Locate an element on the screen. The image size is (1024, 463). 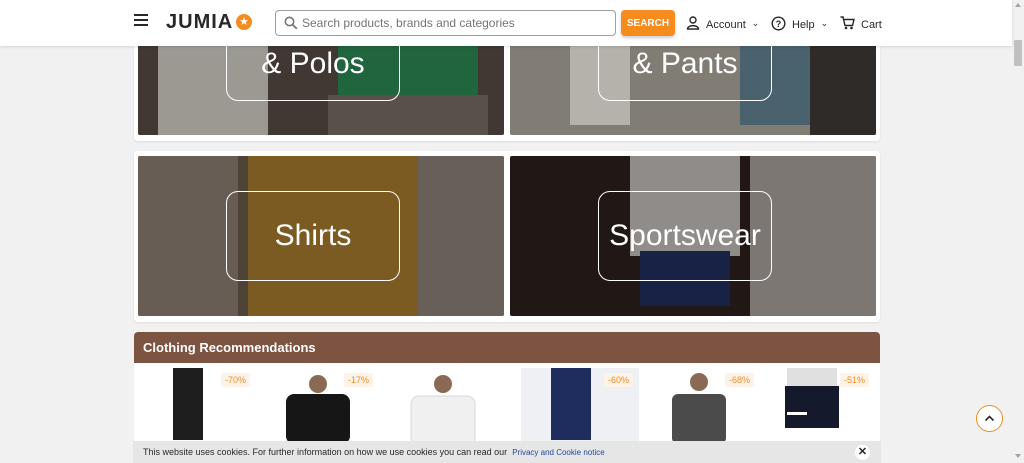
help-menu: ? Help ⌄ is located at coordinates (799, 23).